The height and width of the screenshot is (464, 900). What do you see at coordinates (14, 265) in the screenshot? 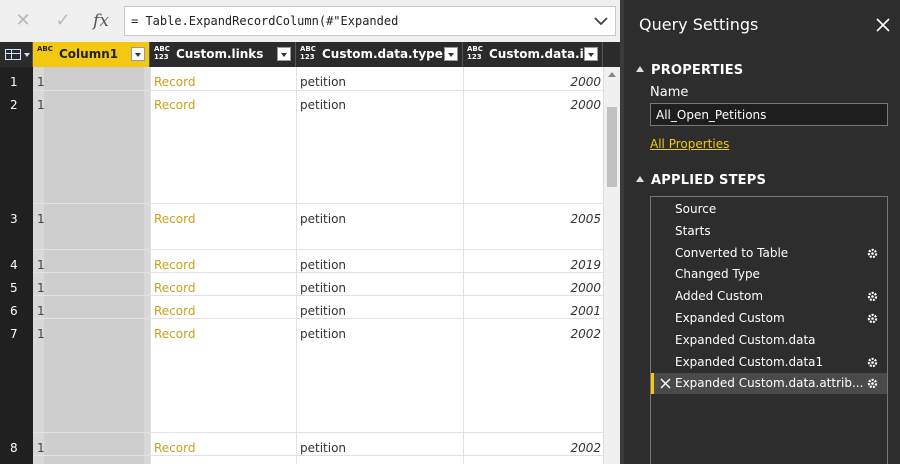
I see `row-number: 4` at bounding box center [14, 265].